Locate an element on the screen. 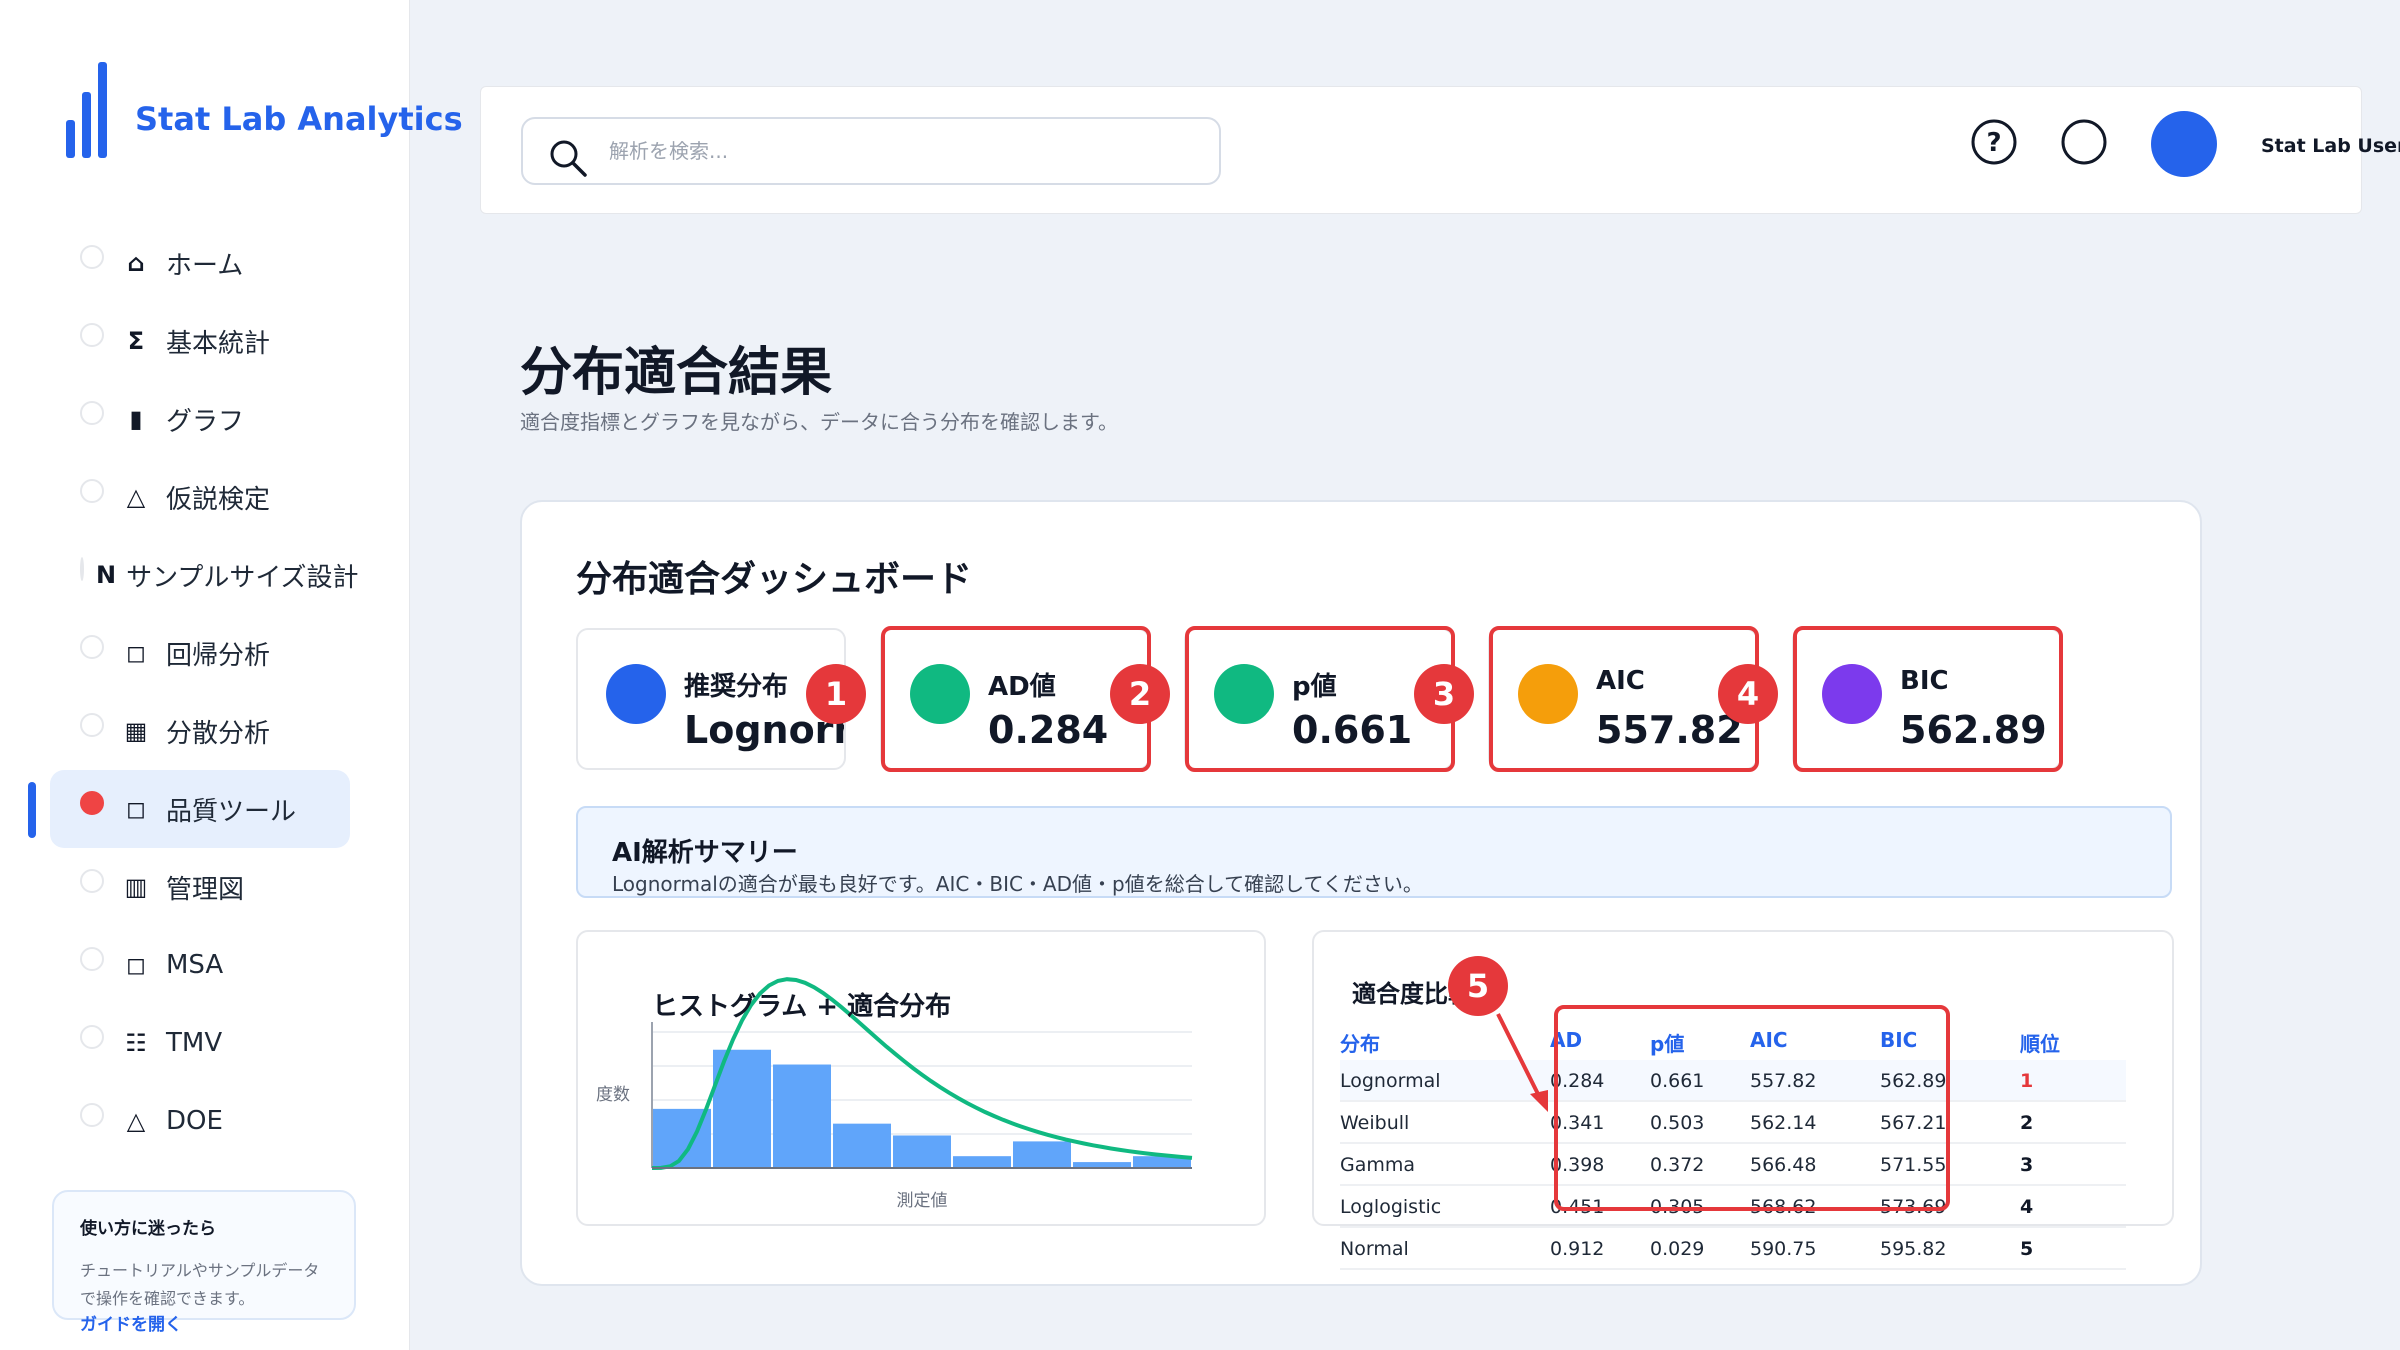 The height and width of the screenshot is (1350, 2400). sidebar-item-7: ▦ 分散分析 is located at coordinates (200, 731).